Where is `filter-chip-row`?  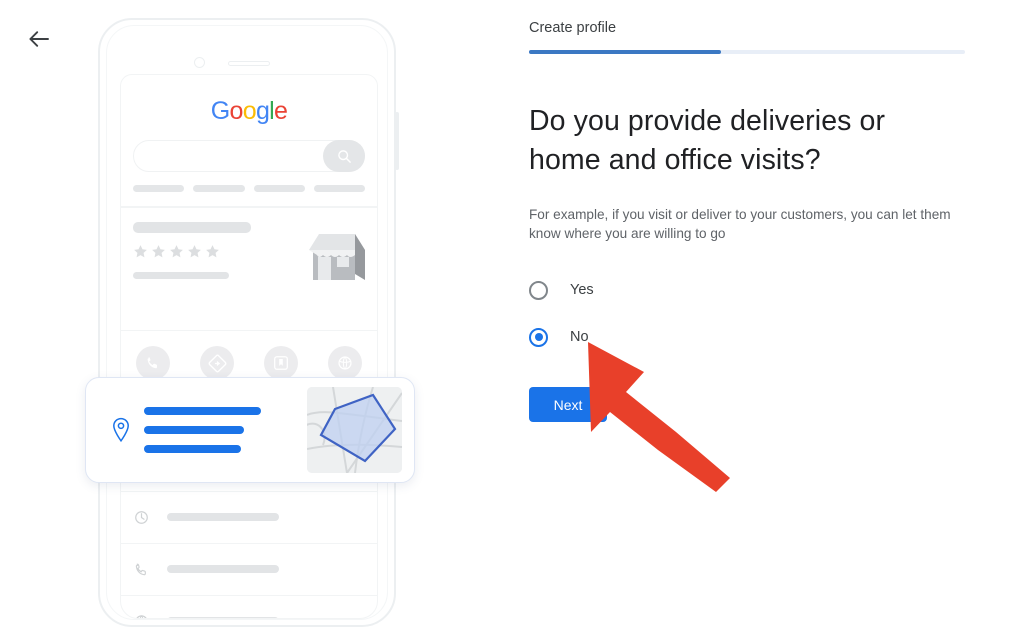
filter-chip-row is located at coordinates (249, 188).